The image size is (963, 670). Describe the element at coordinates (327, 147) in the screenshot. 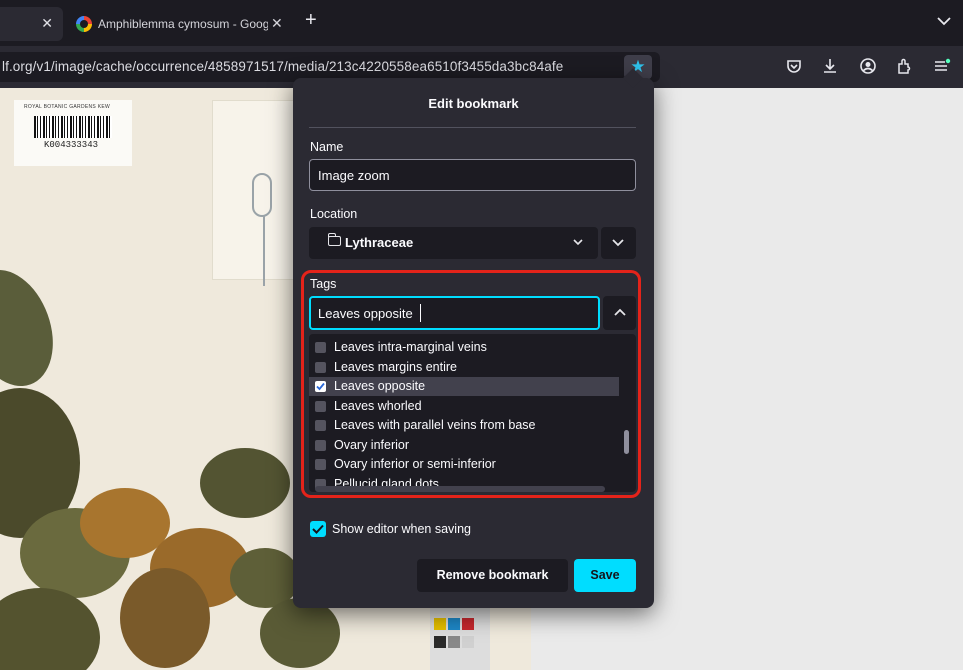

I see `name-label: Name` at that location.